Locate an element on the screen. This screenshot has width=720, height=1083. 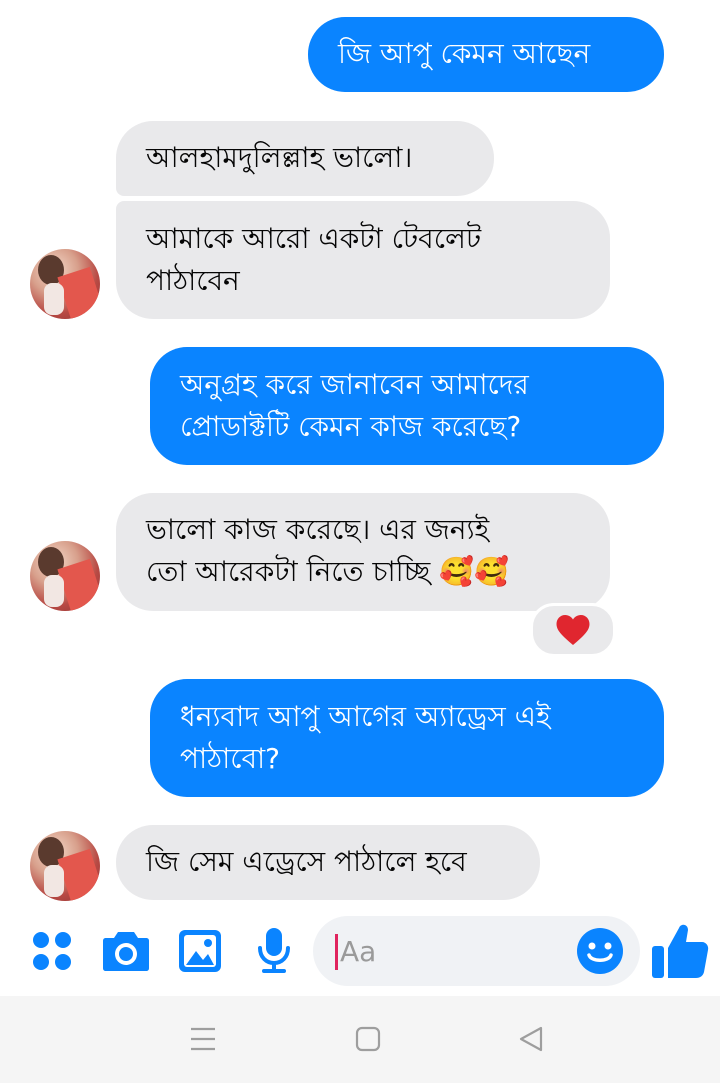
thumbs-up-icon is located at coordinates (680, 952).